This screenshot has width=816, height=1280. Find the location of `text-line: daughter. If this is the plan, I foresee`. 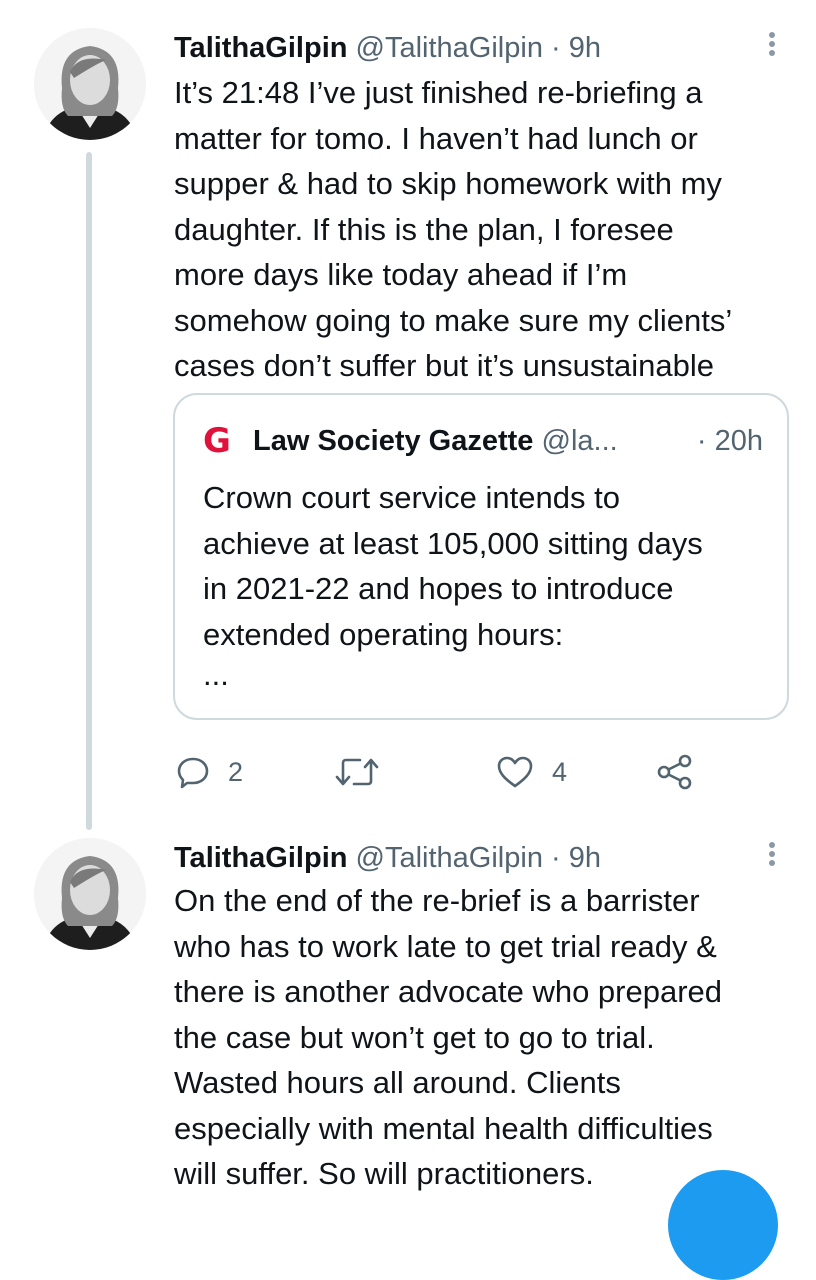

text-line: daughter. If this is the plan, I foresee is located at coordinates (424, 229).